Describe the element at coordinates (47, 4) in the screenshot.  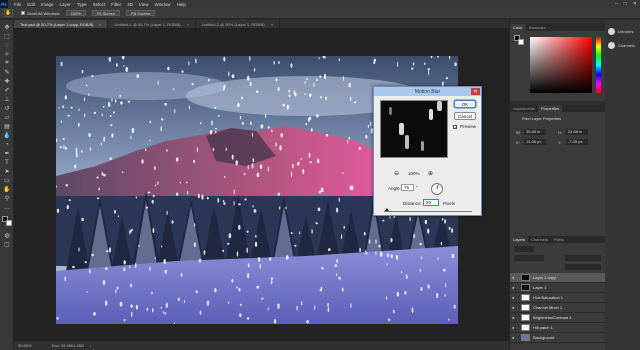
I see `menu-image: Image` at that location.